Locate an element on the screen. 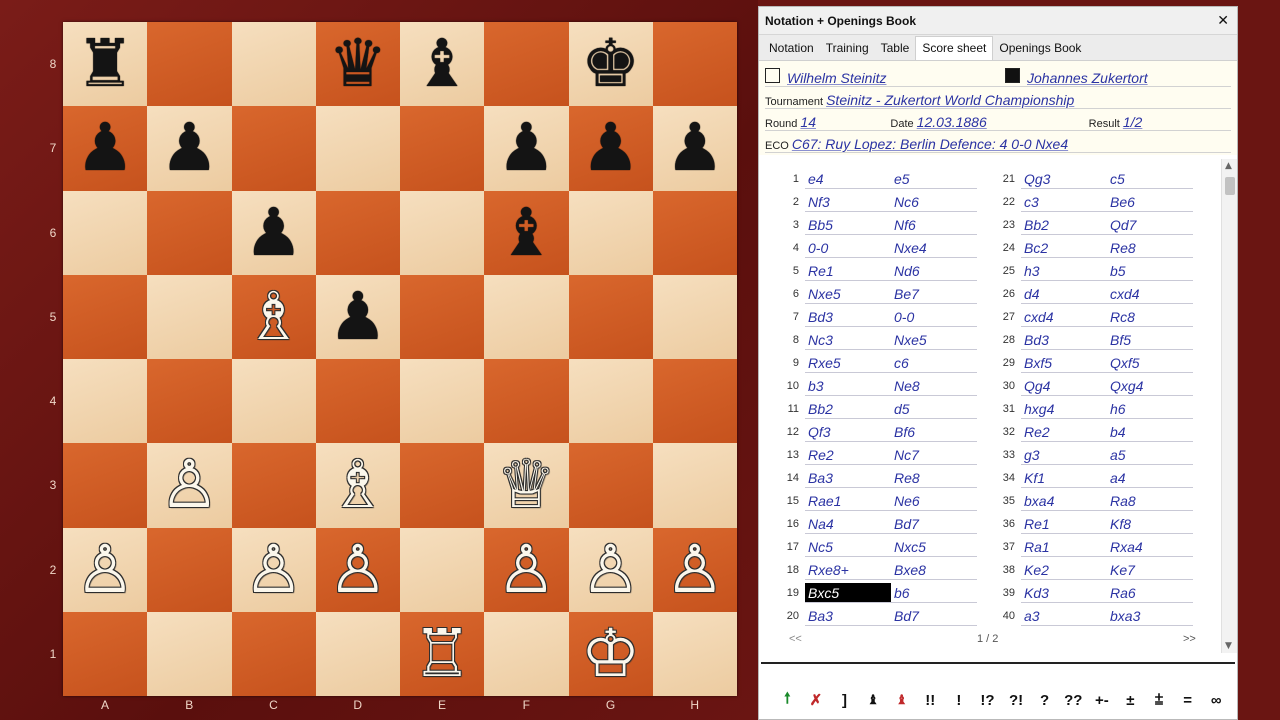 The height and width of the screenshot is (720, 1280). square-h5 is located at coordinates (694, 316).